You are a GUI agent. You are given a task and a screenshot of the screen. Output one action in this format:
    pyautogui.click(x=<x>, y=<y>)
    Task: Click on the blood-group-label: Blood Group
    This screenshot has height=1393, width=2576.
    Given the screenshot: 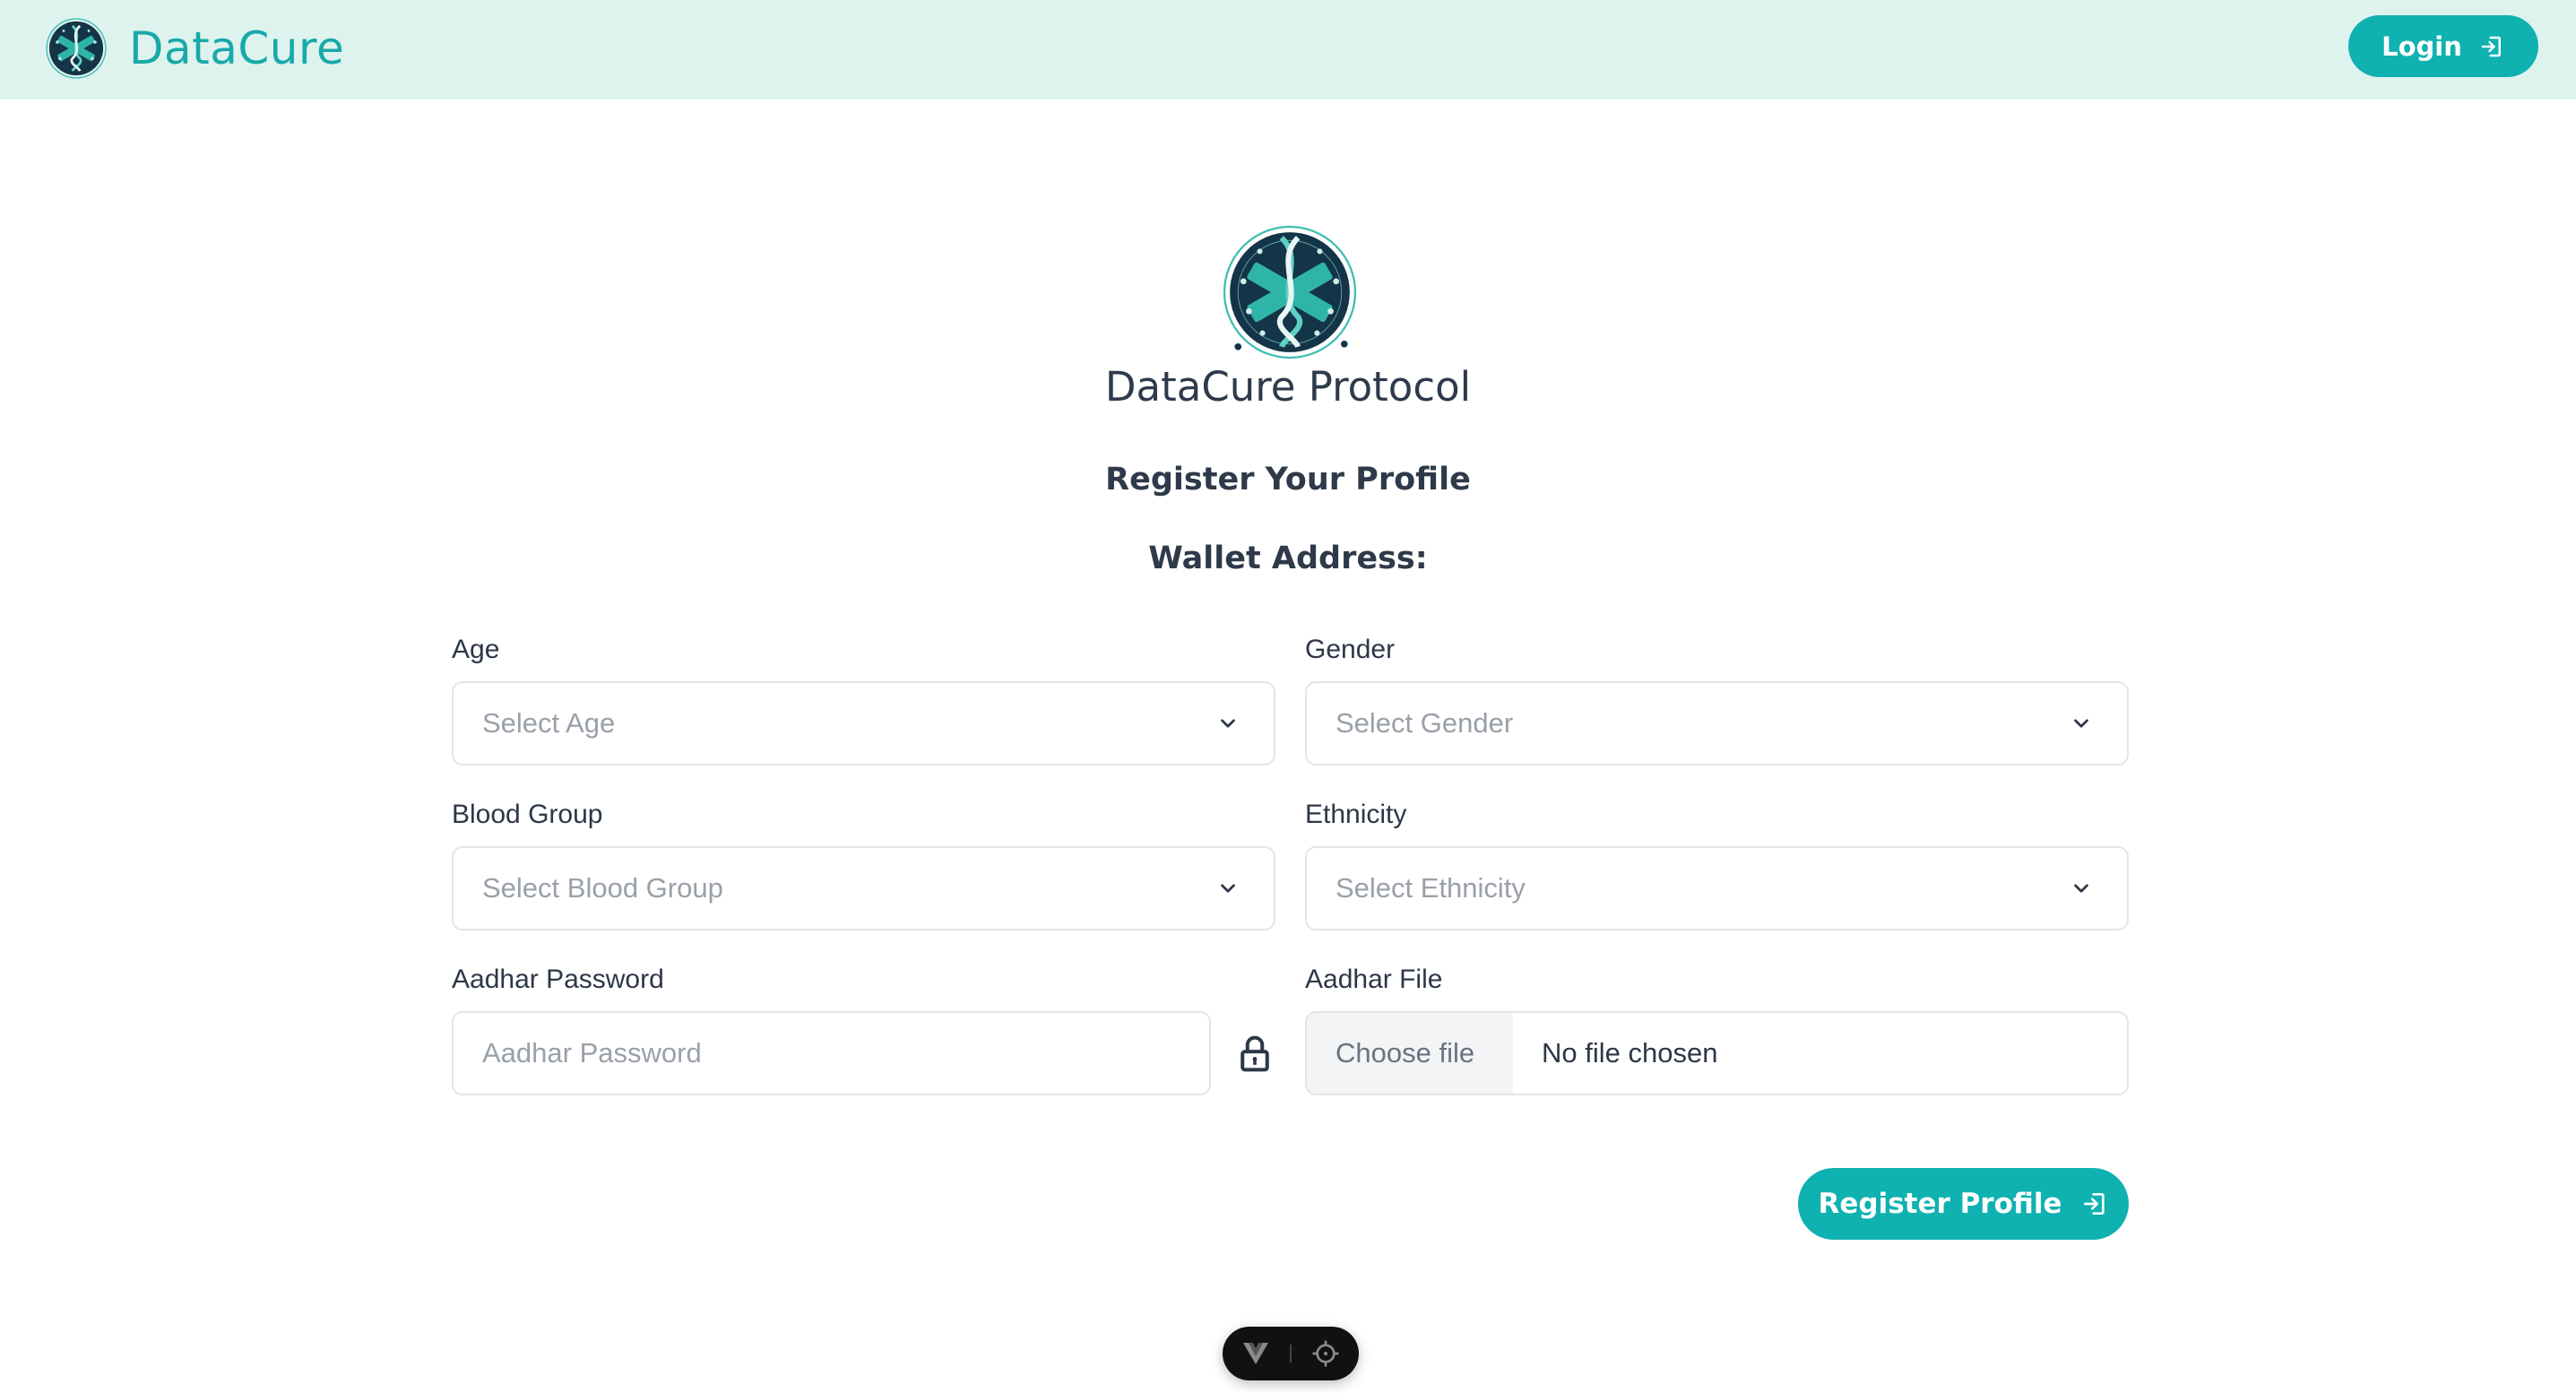 What is the action you would take?
    pyautogui.click(x=527, y=814)
    